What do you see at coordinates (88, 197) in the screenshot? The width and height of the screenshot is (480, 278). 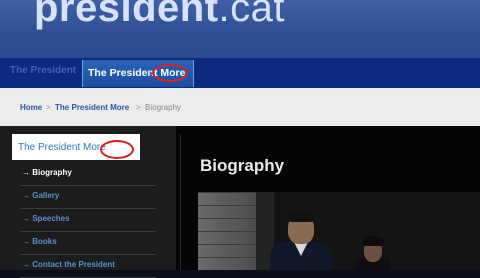 I see `sidebar-item-gallery: → Gallery` at bounding box center [88, 197].